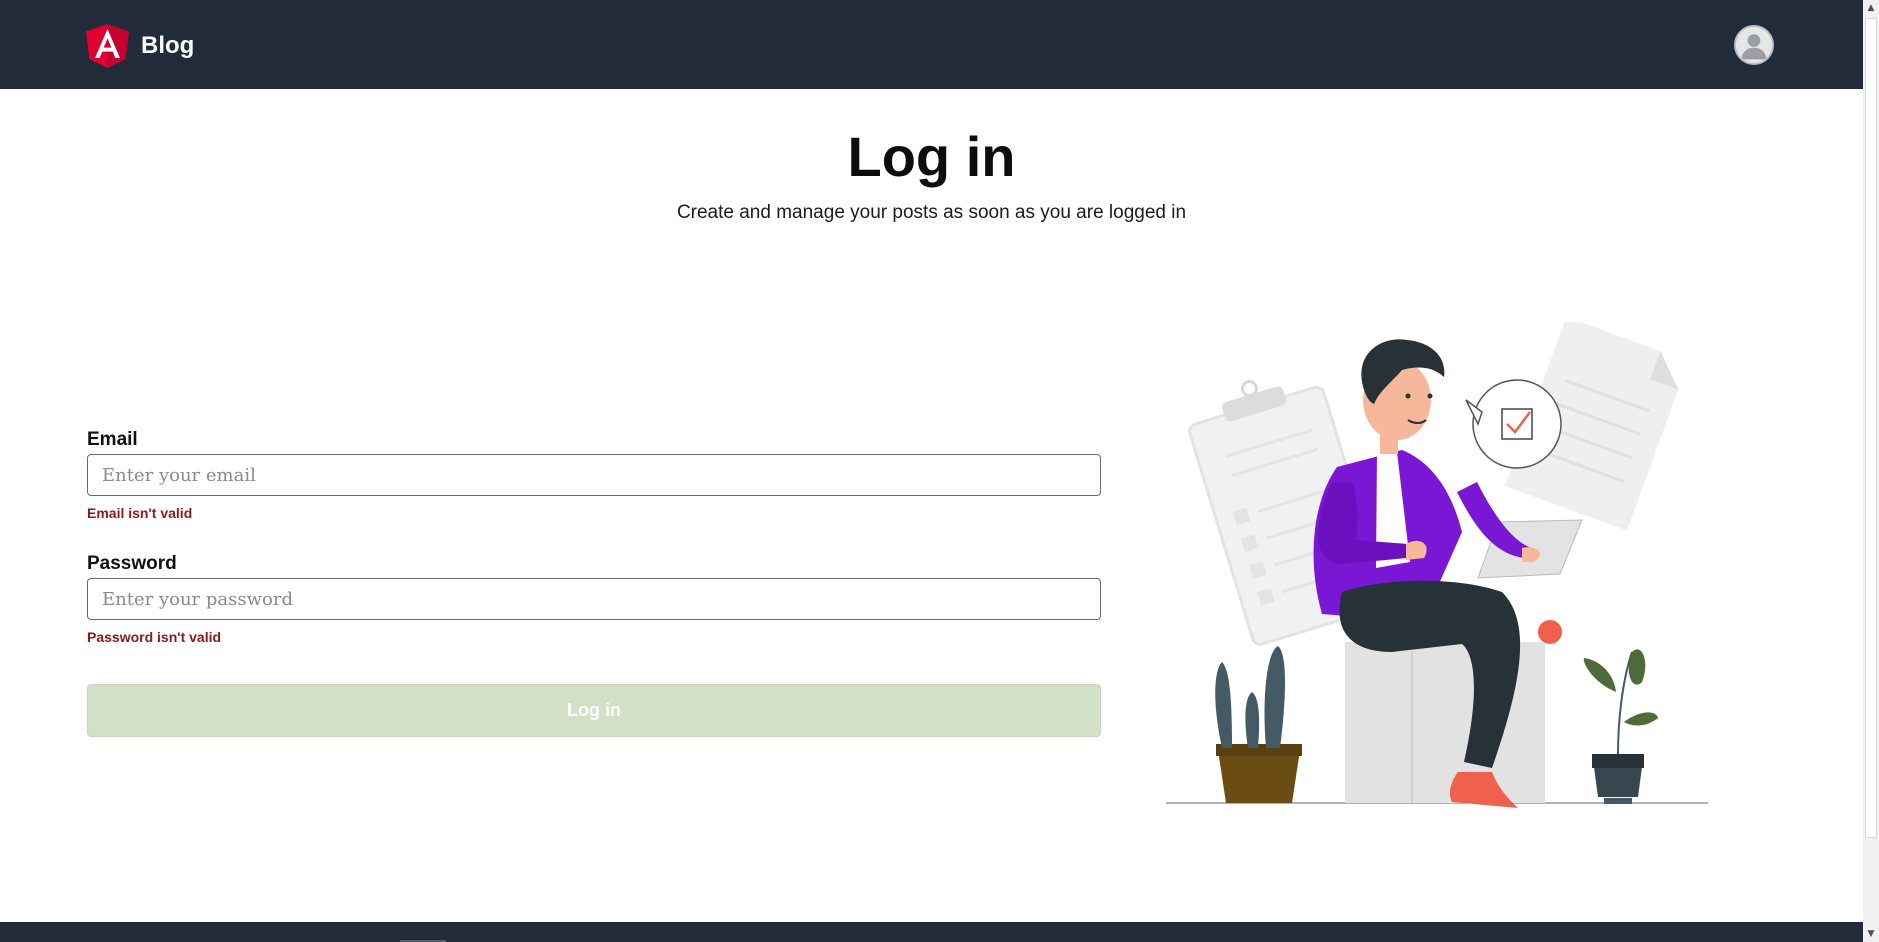 The image size is (1879, 942). Describe the element at coordinates (594, 599) in the screenshot. I see `password-field` at that location.